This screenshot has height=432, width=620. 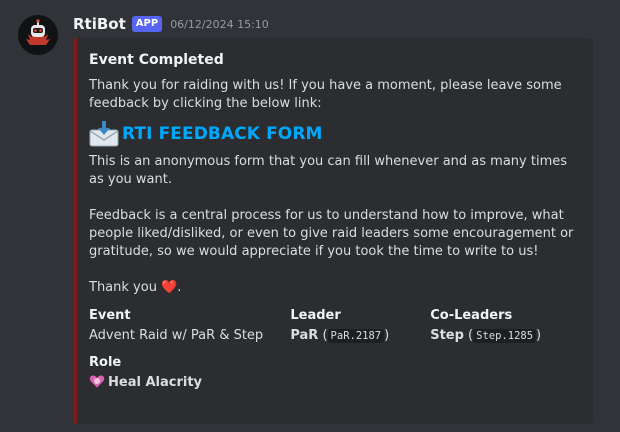 I want to click on timestamp: 06/12/2024 15:10, so click(x=219, y=24).